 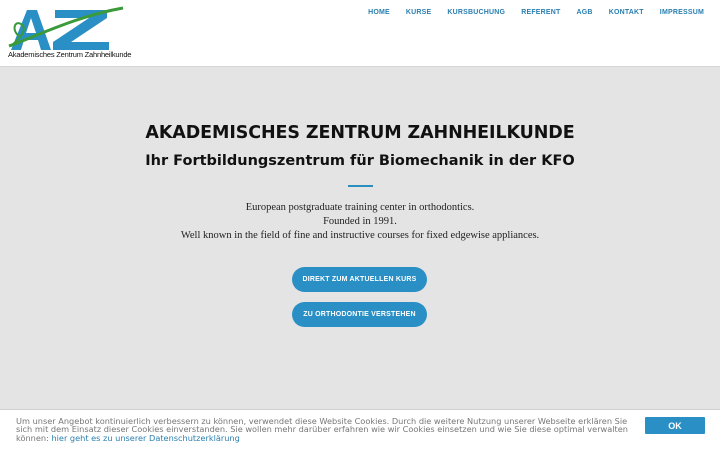 I want to click on hero-line: Founded in 1991., so click(x=360, y=221).